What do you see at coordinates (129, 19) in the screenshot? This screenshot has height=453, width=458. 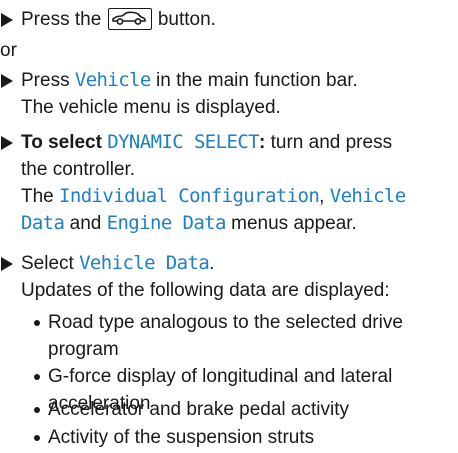 I see `car-icon` at bounding box center [129, 19].